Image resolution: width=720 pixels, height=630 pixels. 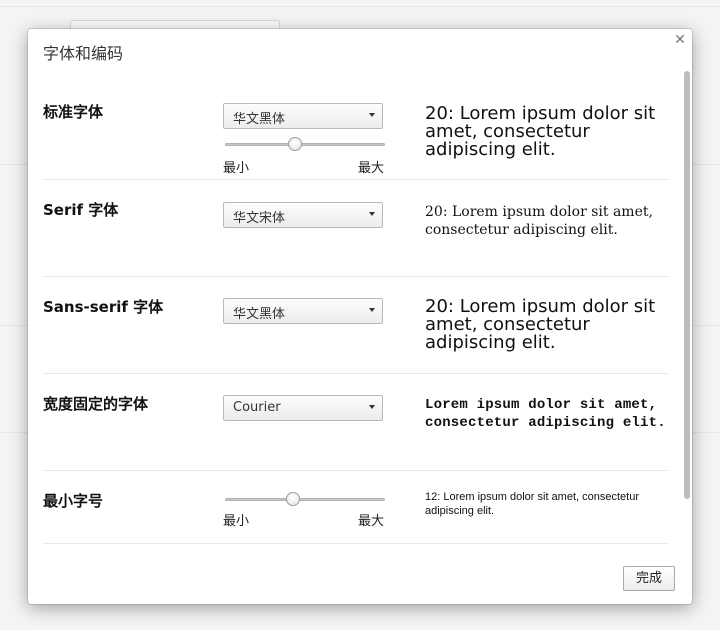 I want to click on standard-font-select: 华文黑体, so click(x=303, y=116).